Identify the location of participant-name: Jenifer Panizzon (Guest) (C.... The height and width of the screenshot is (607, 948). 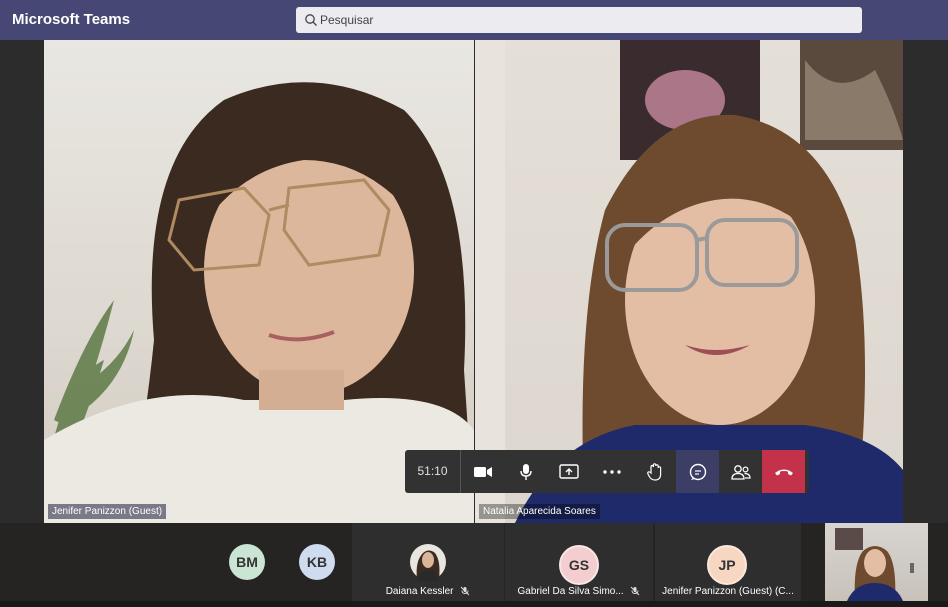
(728, 591).